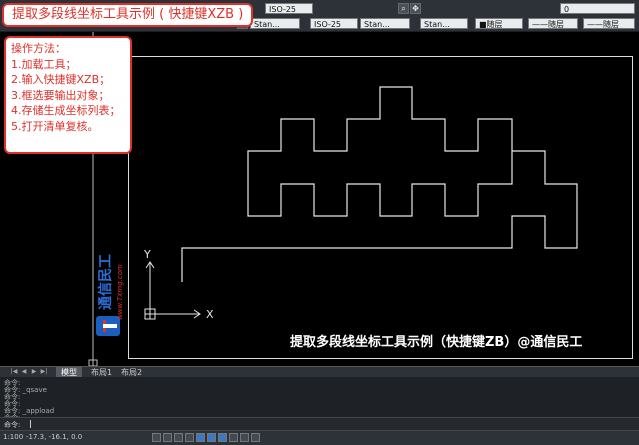  What do you see at coordinates (211, 437) in the screenshot?
I see `otrack-icon` at bounding box center [211, 437].